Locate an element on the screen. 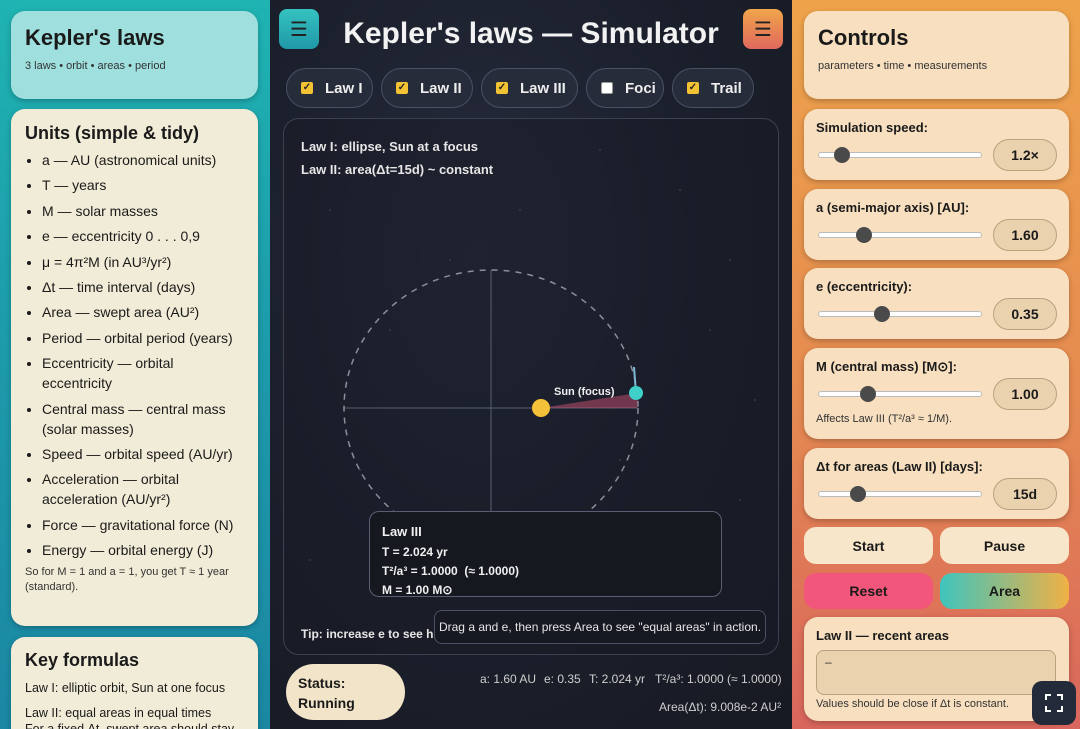 The height and width of the screenshot is (729, 1080). toggle-label: Trail is located at coordinates (726, 88).